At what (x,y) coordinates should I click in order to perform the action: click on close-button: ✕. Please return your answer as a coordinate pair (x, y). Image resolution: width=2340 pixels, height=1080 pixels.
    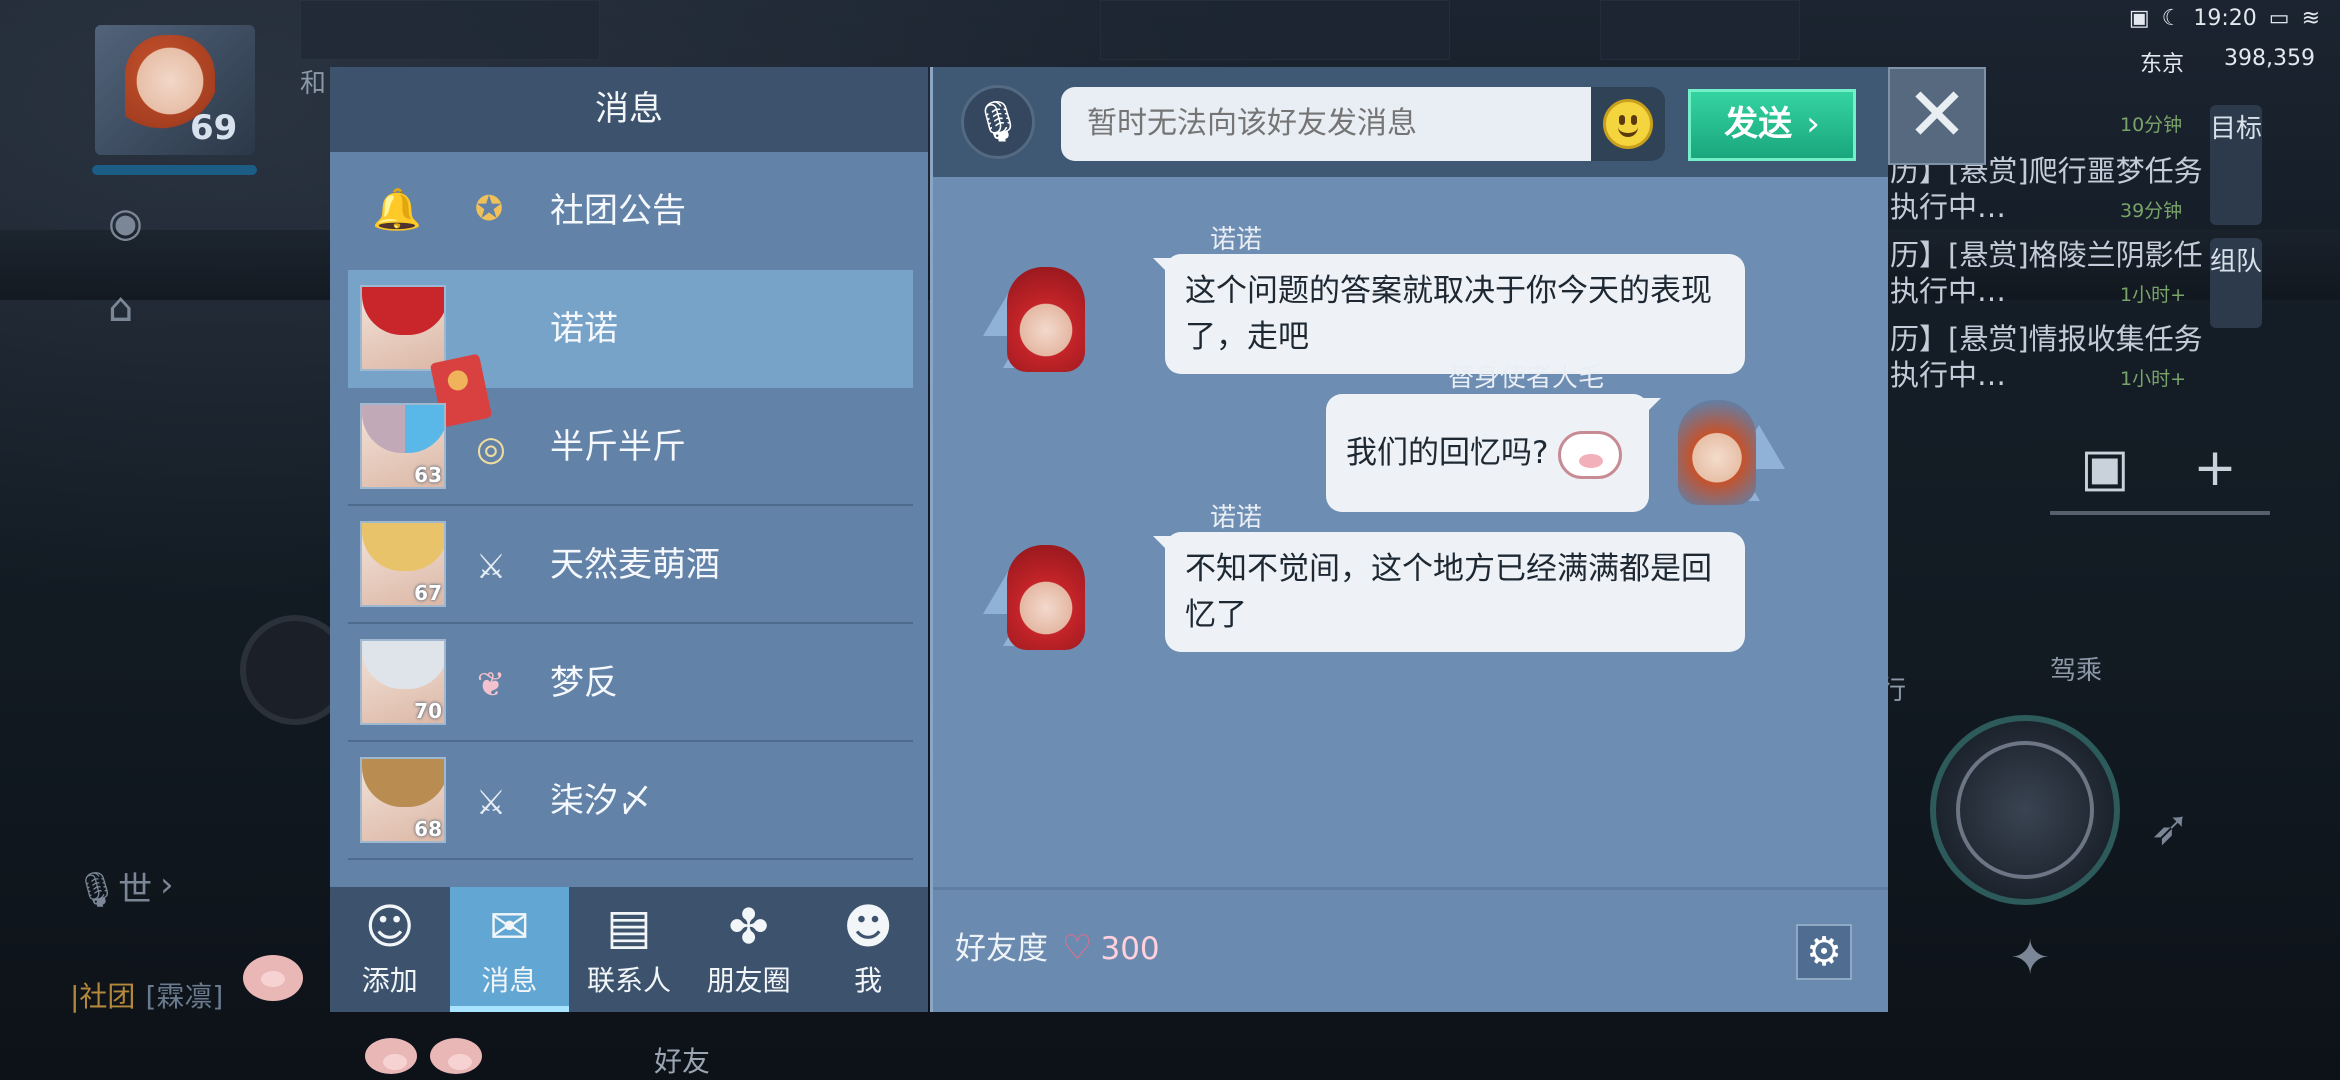
    Looking at the image, I should click on (1937, 116).